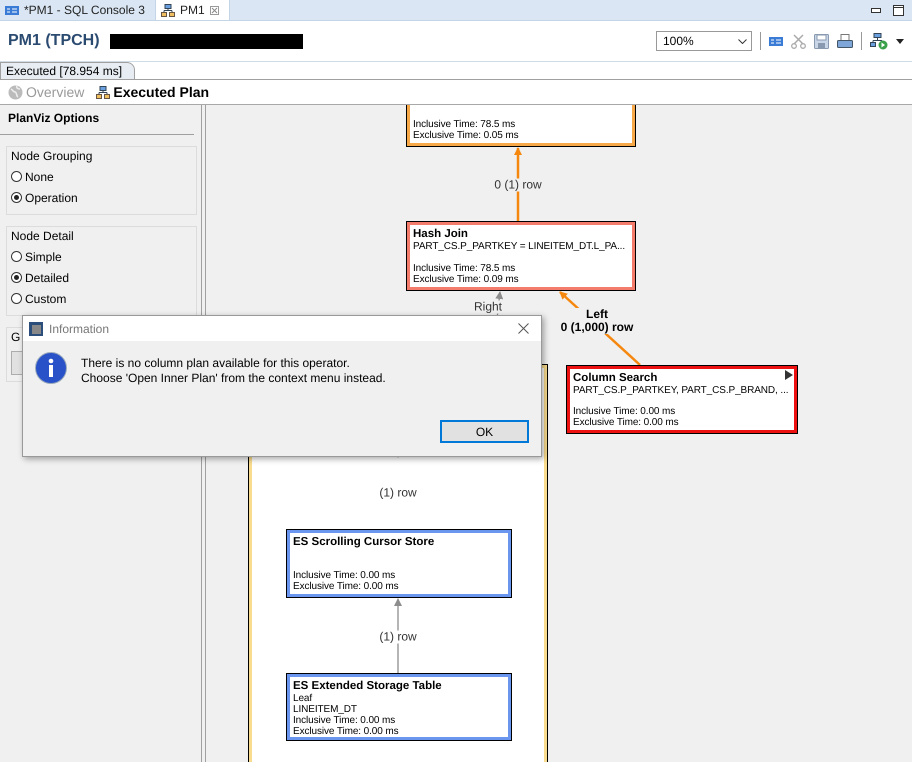 The width and height of the screenshot is (912, 762). What do you see at coordinates (52, 156) in the screenshot?
I see `group-title: Node Grouping` at bounding box center [52, 156].